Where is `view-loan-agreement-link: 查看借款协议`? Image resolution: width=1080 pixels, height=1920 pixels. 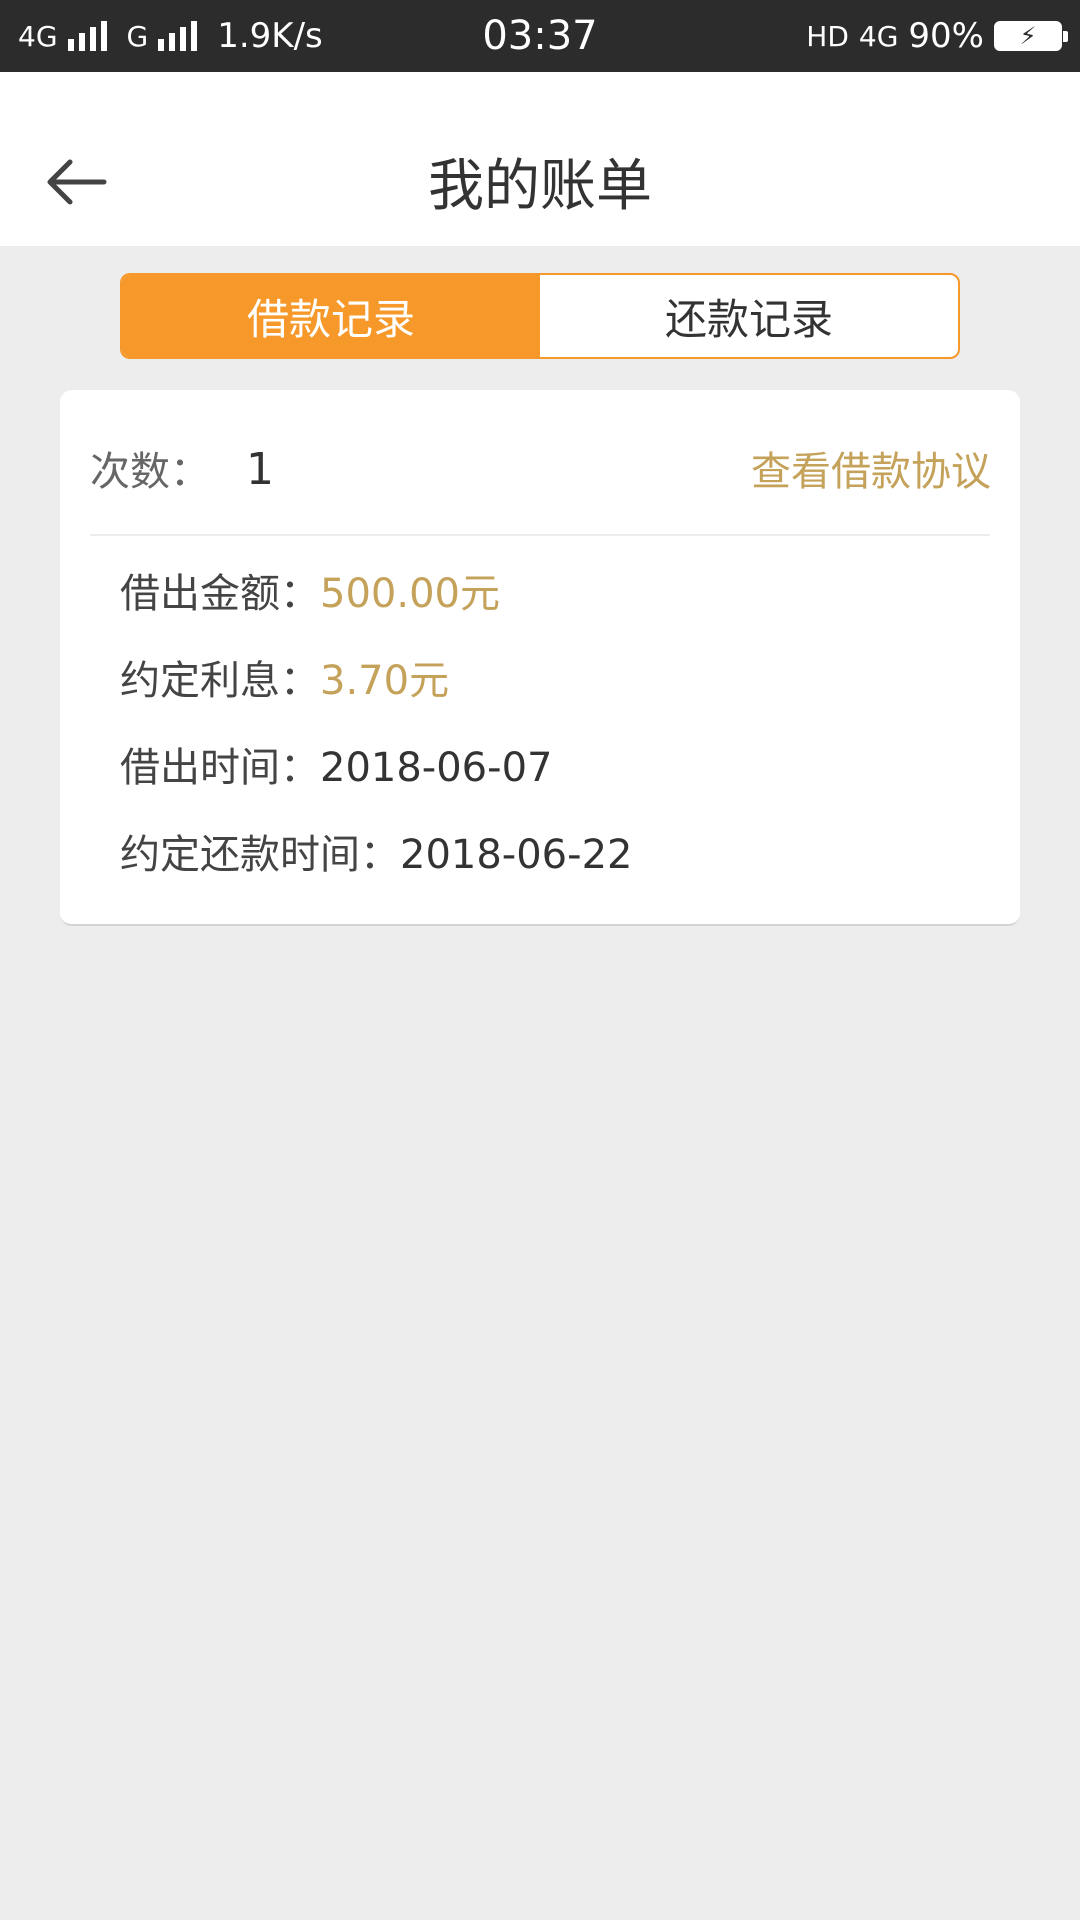 view-loan-agreement-link: 查看借款协议 is located at coordinates (871, 472).